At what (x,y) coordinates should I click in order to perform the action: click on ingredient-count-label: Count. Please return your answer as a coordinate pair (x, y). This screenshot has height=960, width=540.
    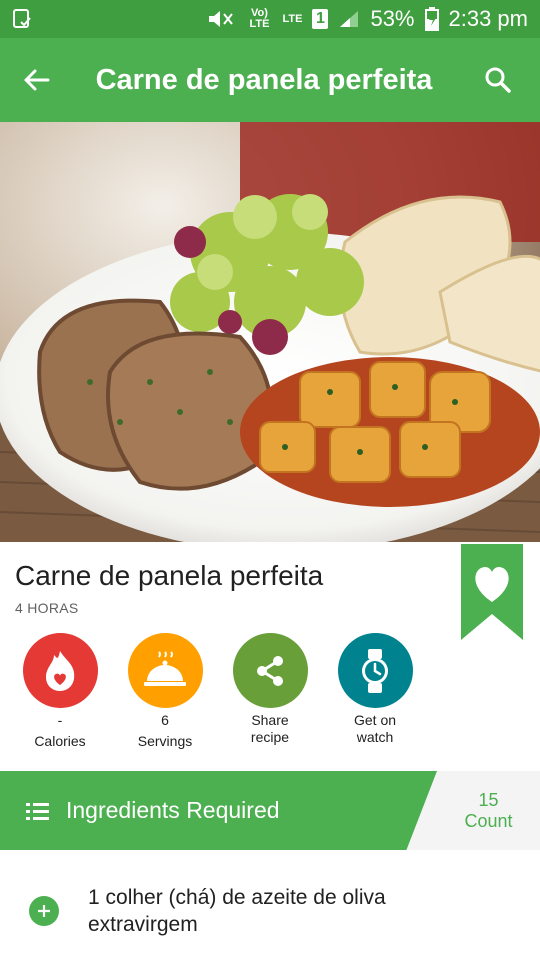
    Looking at the image, I should click on (488, 820).